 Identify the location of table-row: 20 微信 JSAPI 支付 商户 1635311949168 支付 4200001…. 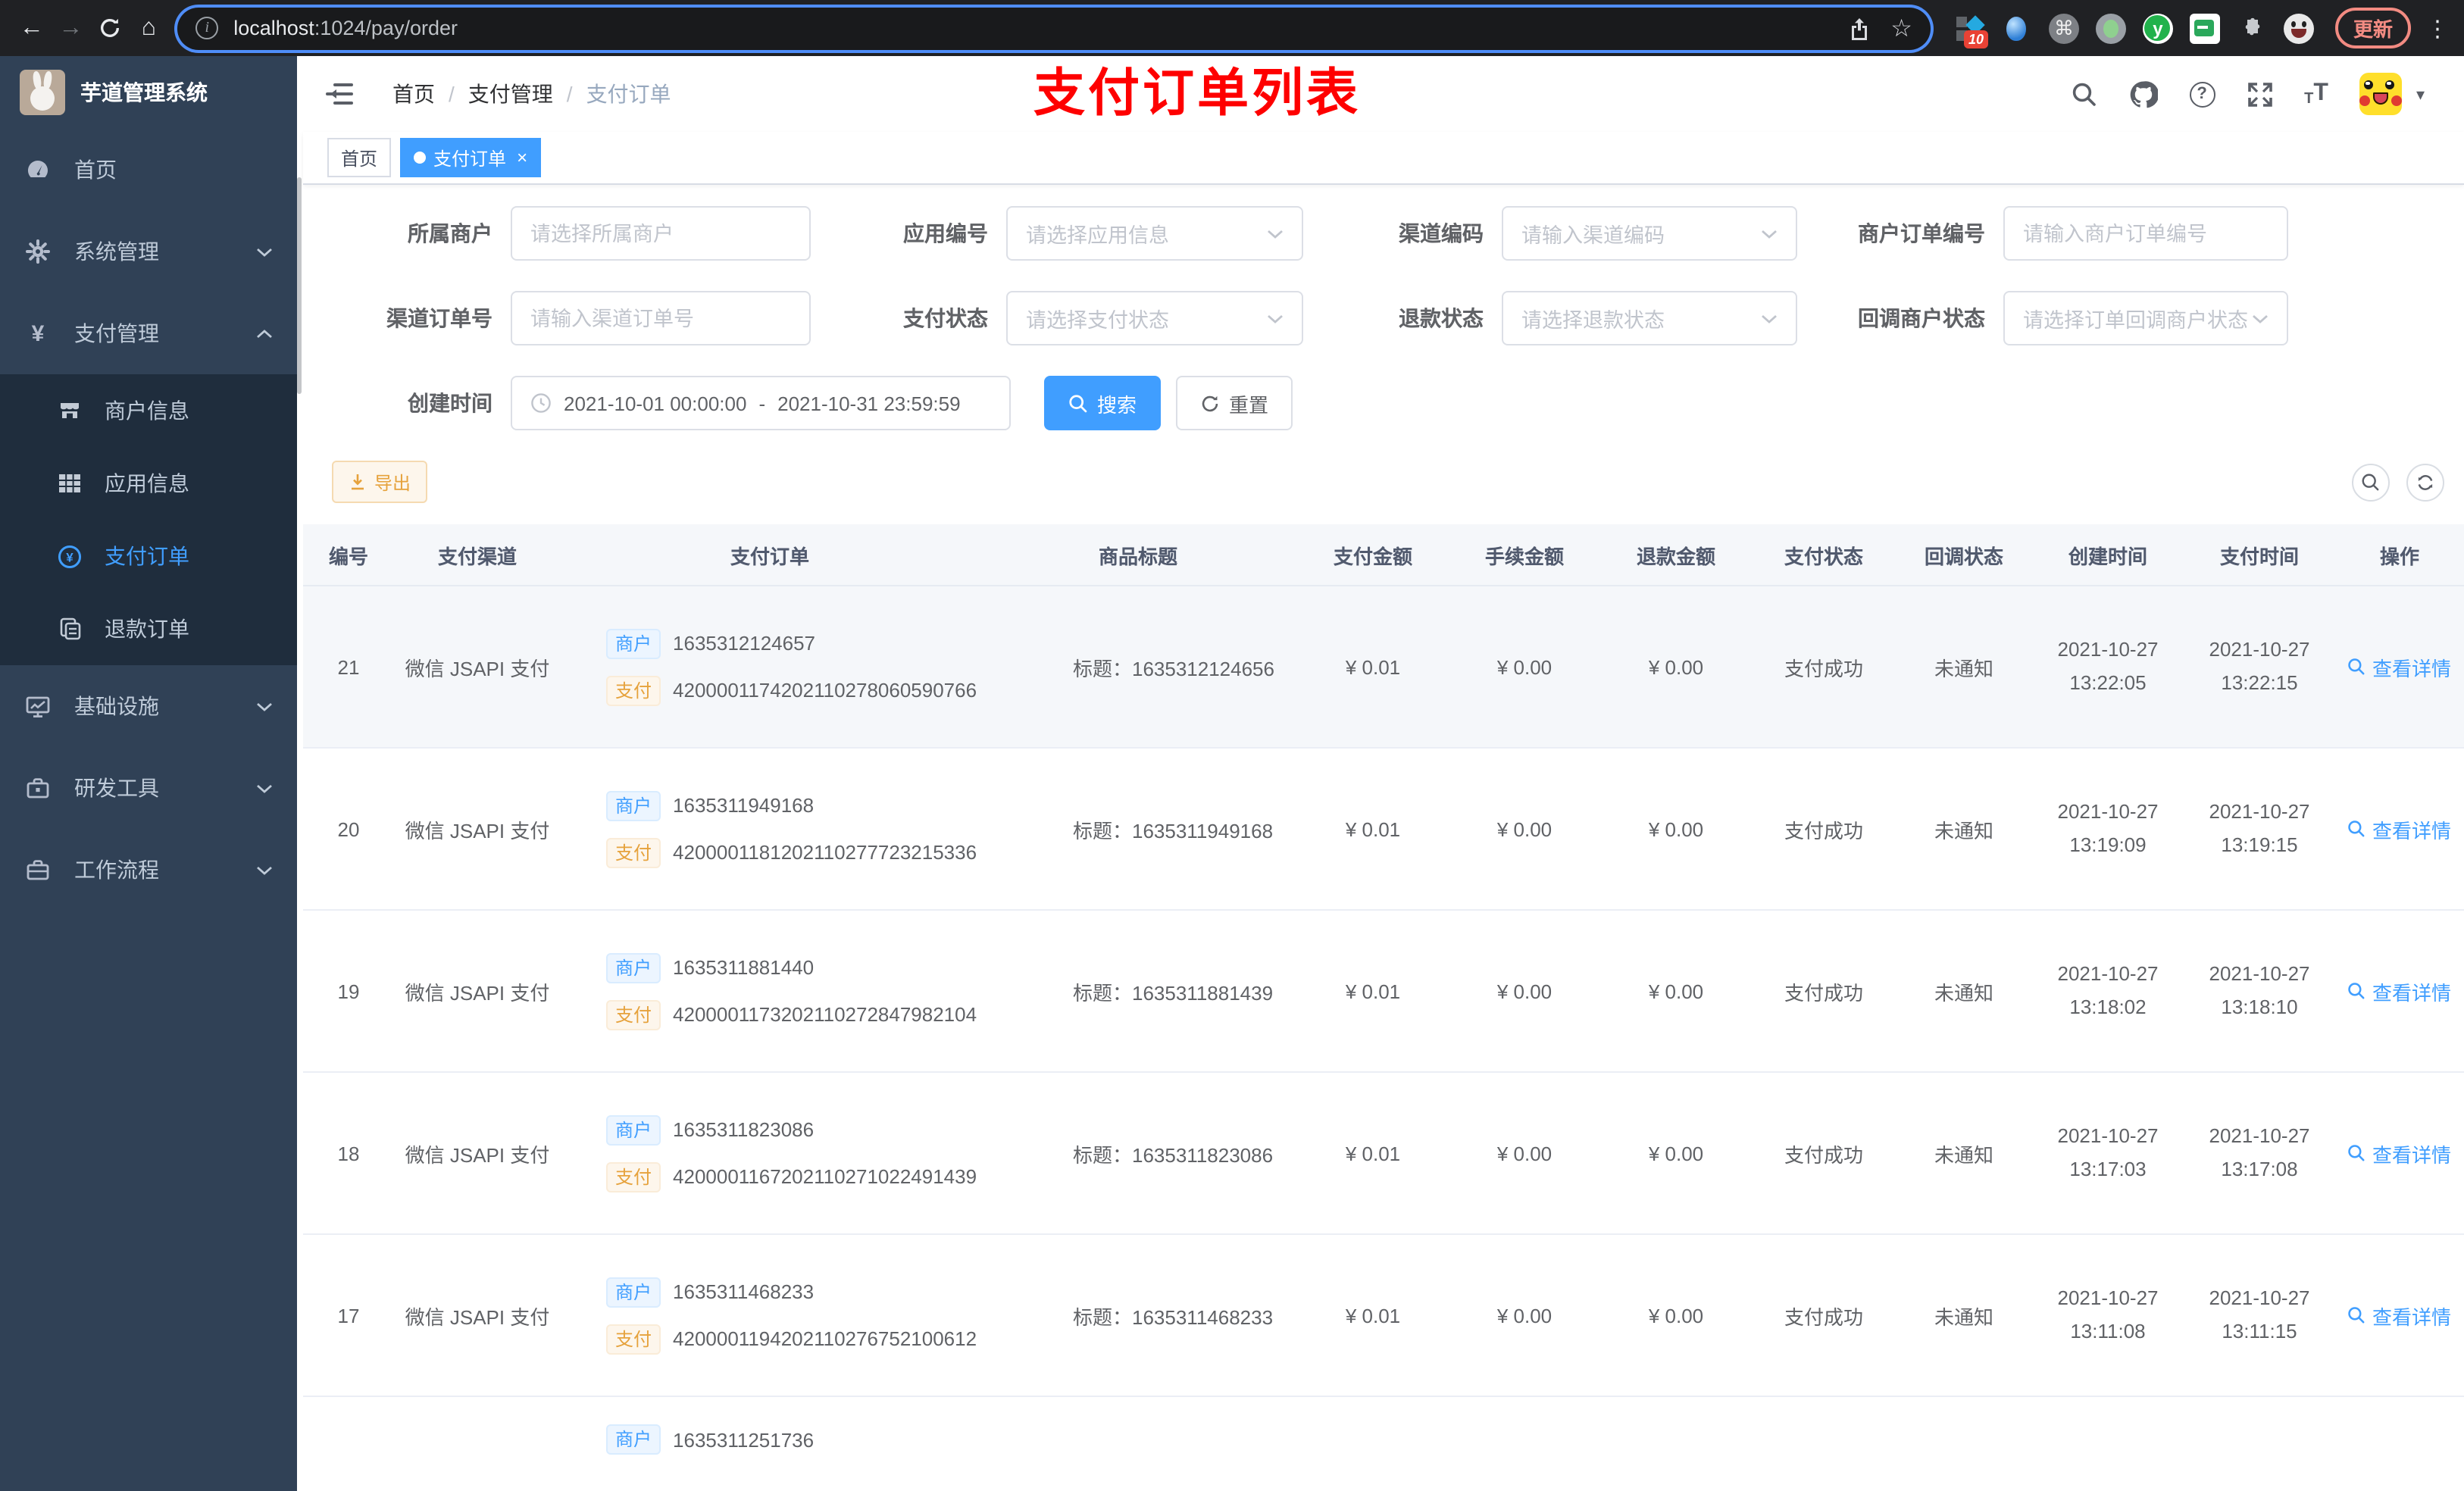
(1383, 830).